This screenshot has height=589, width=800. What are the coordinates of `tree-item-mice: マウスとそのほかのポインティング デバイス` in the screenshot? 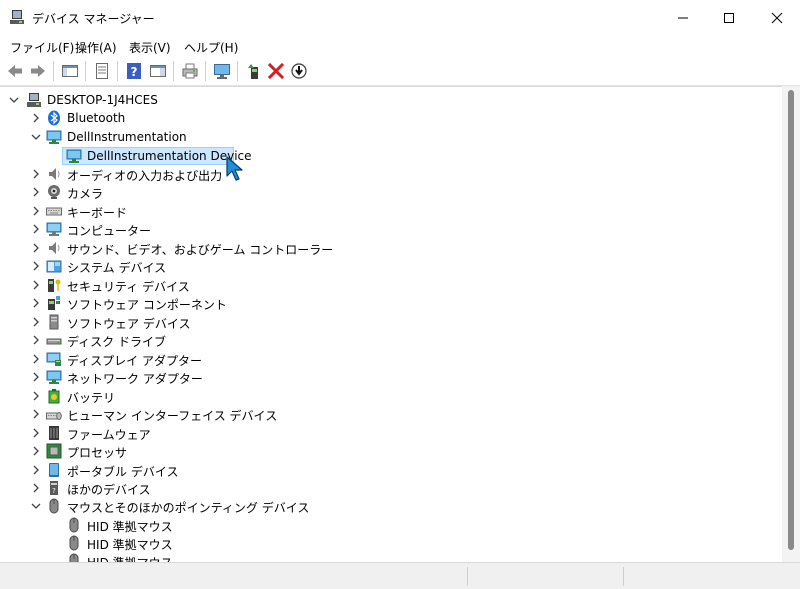 It's located at (380, 506).